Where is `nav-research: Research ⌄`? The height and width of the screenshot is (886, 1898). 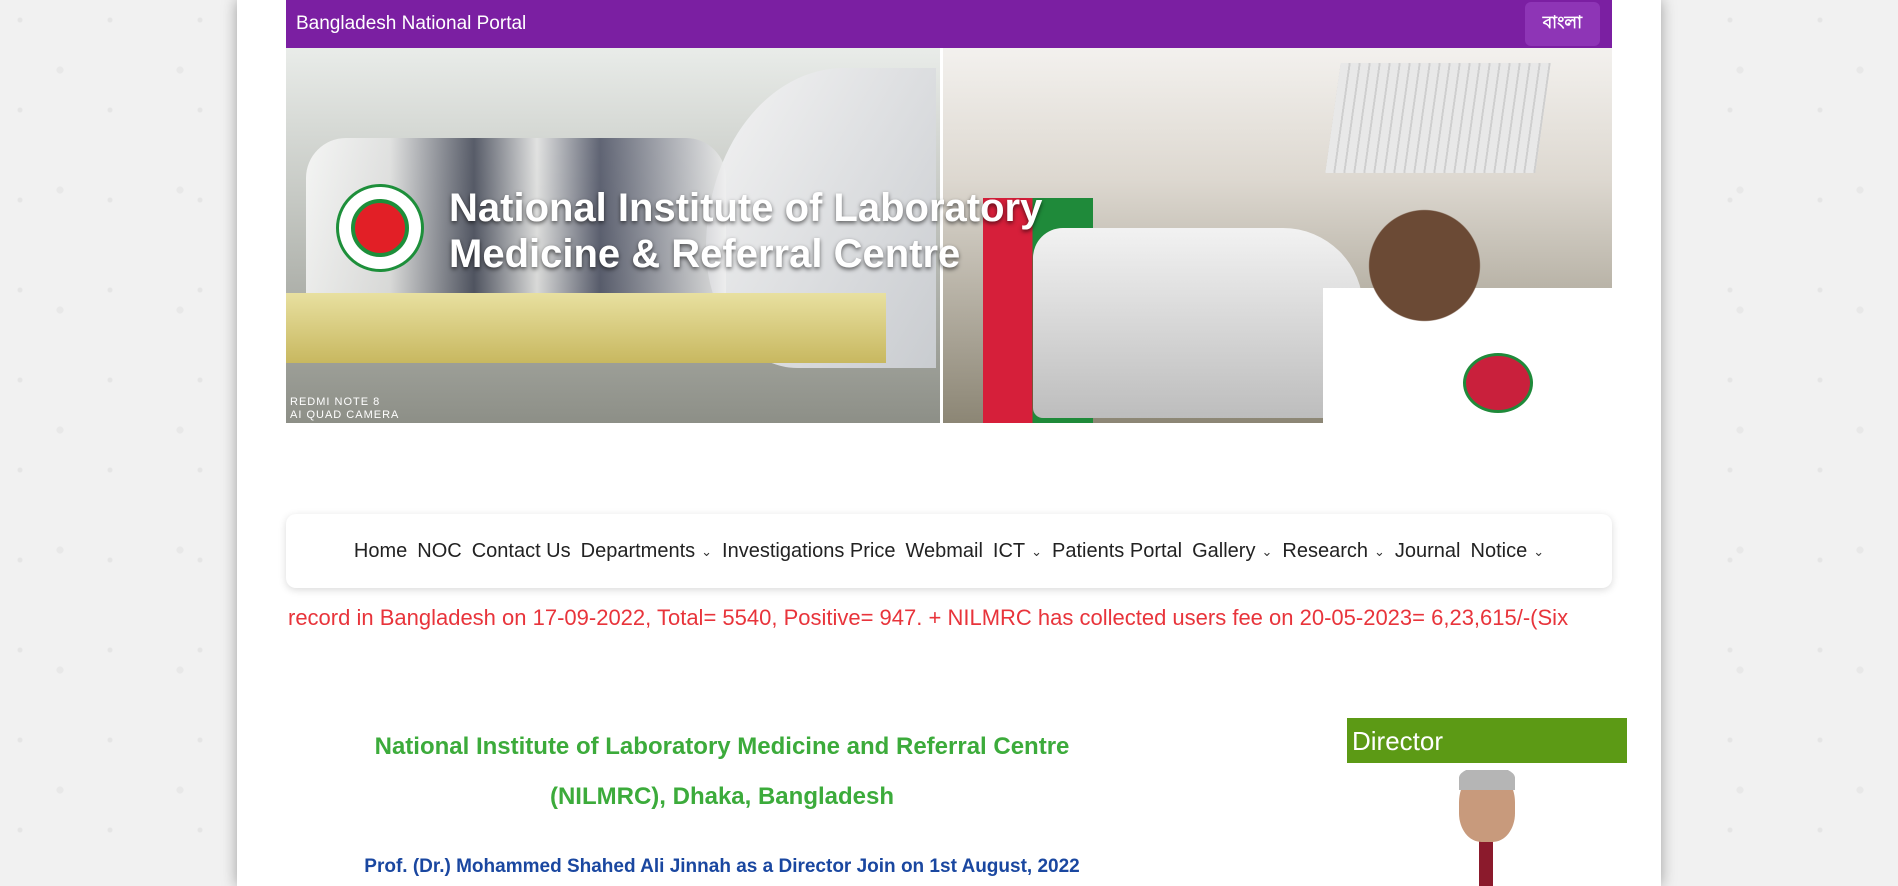 nav-research: Research ⌄ is located at coordinates (1333, 551).